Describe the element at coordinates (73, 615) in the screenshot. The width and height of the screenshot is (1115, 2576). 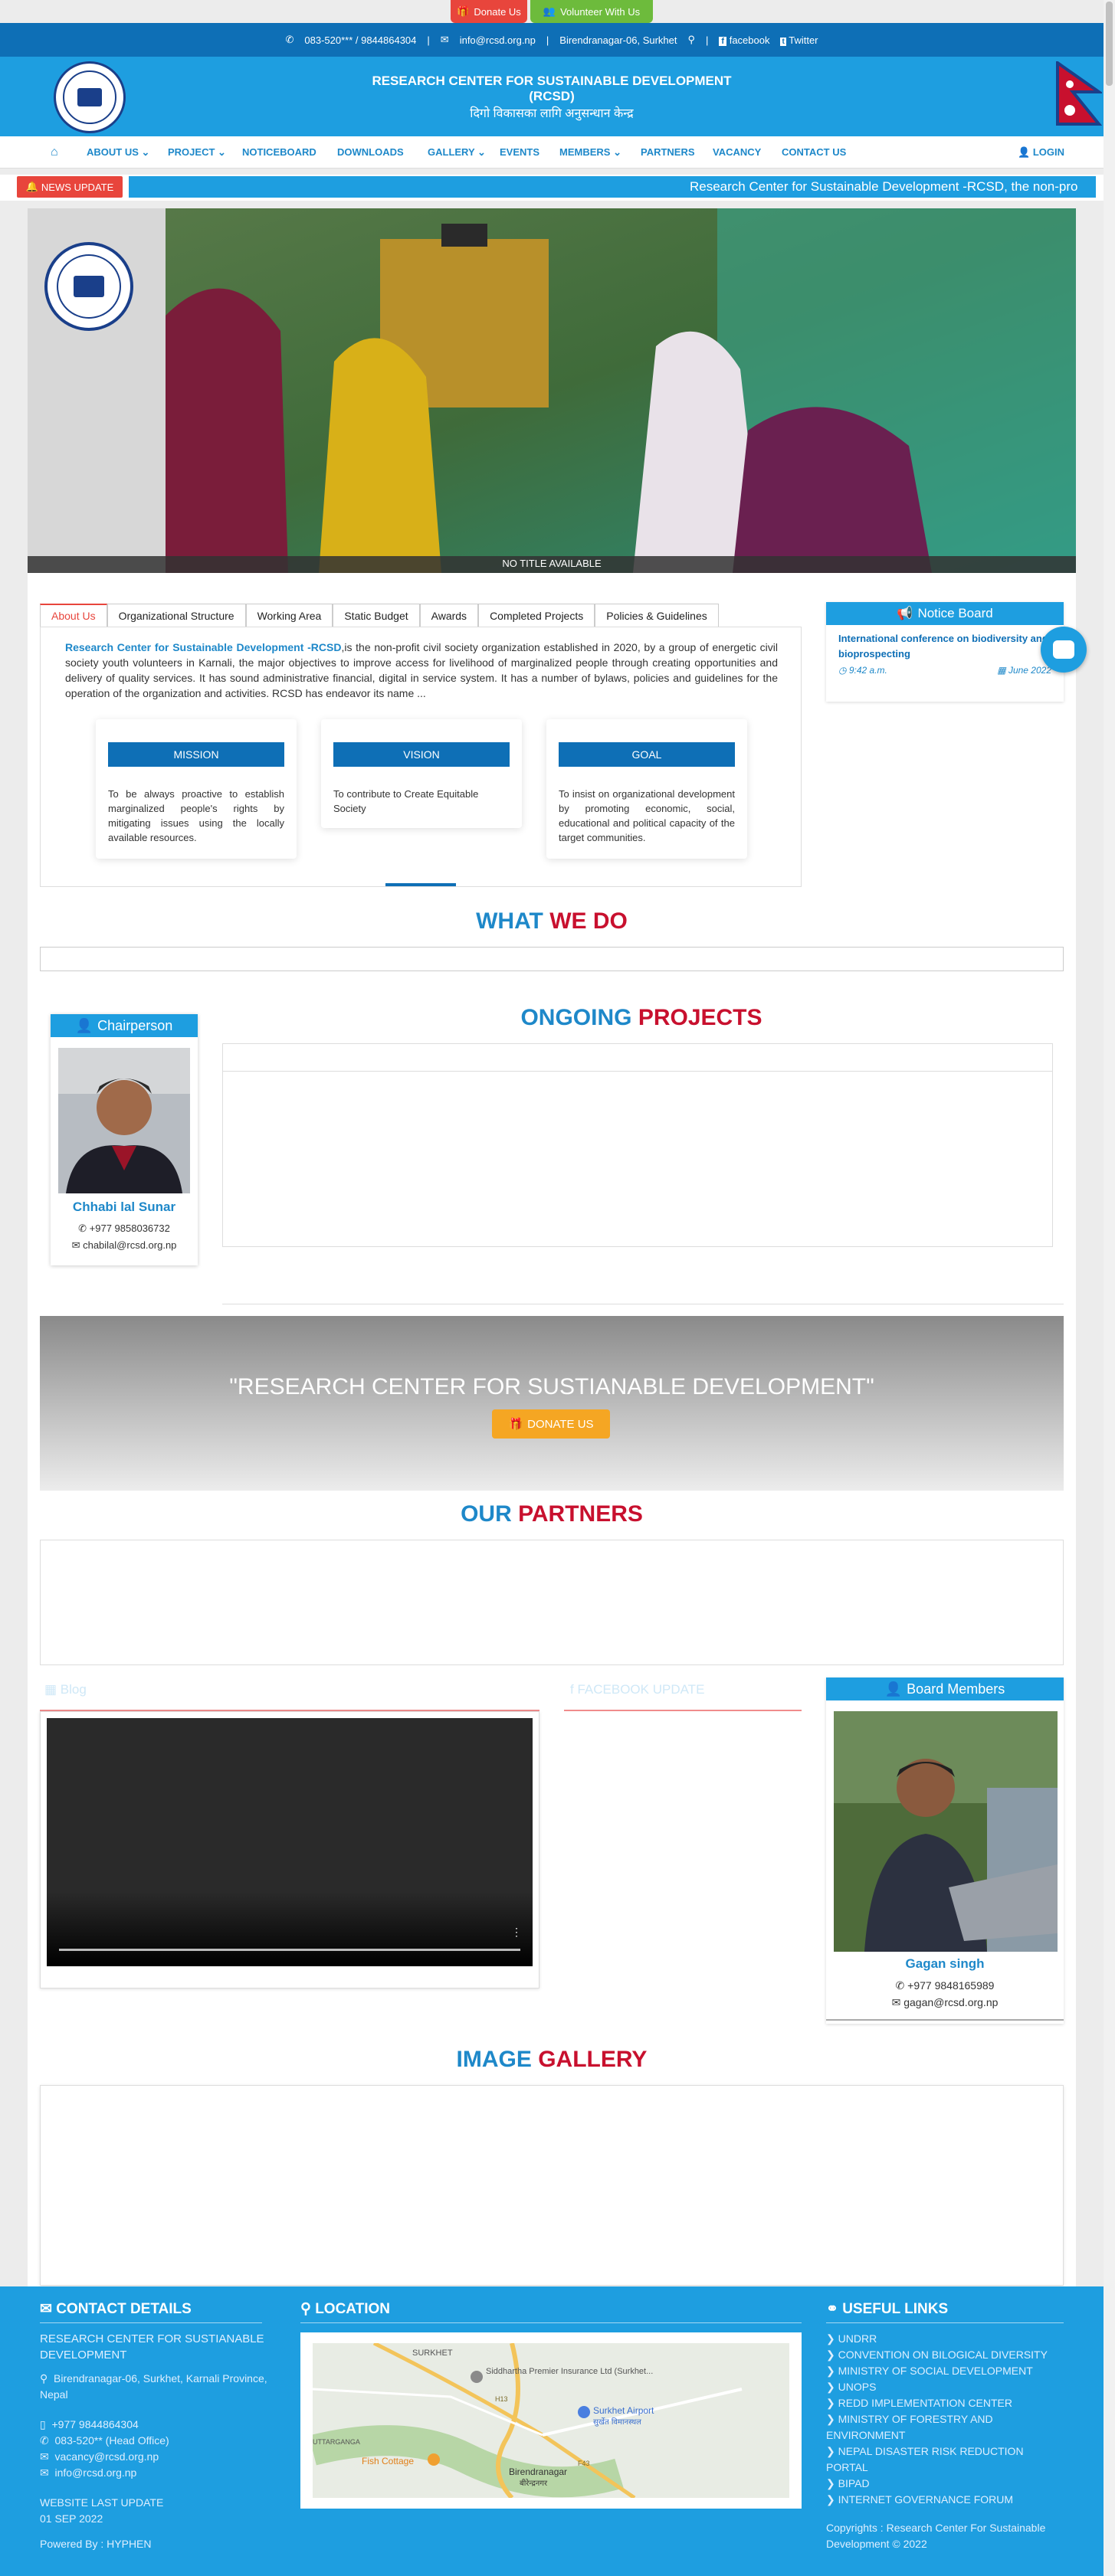
I see `tab-about-us: About Us` at that location.